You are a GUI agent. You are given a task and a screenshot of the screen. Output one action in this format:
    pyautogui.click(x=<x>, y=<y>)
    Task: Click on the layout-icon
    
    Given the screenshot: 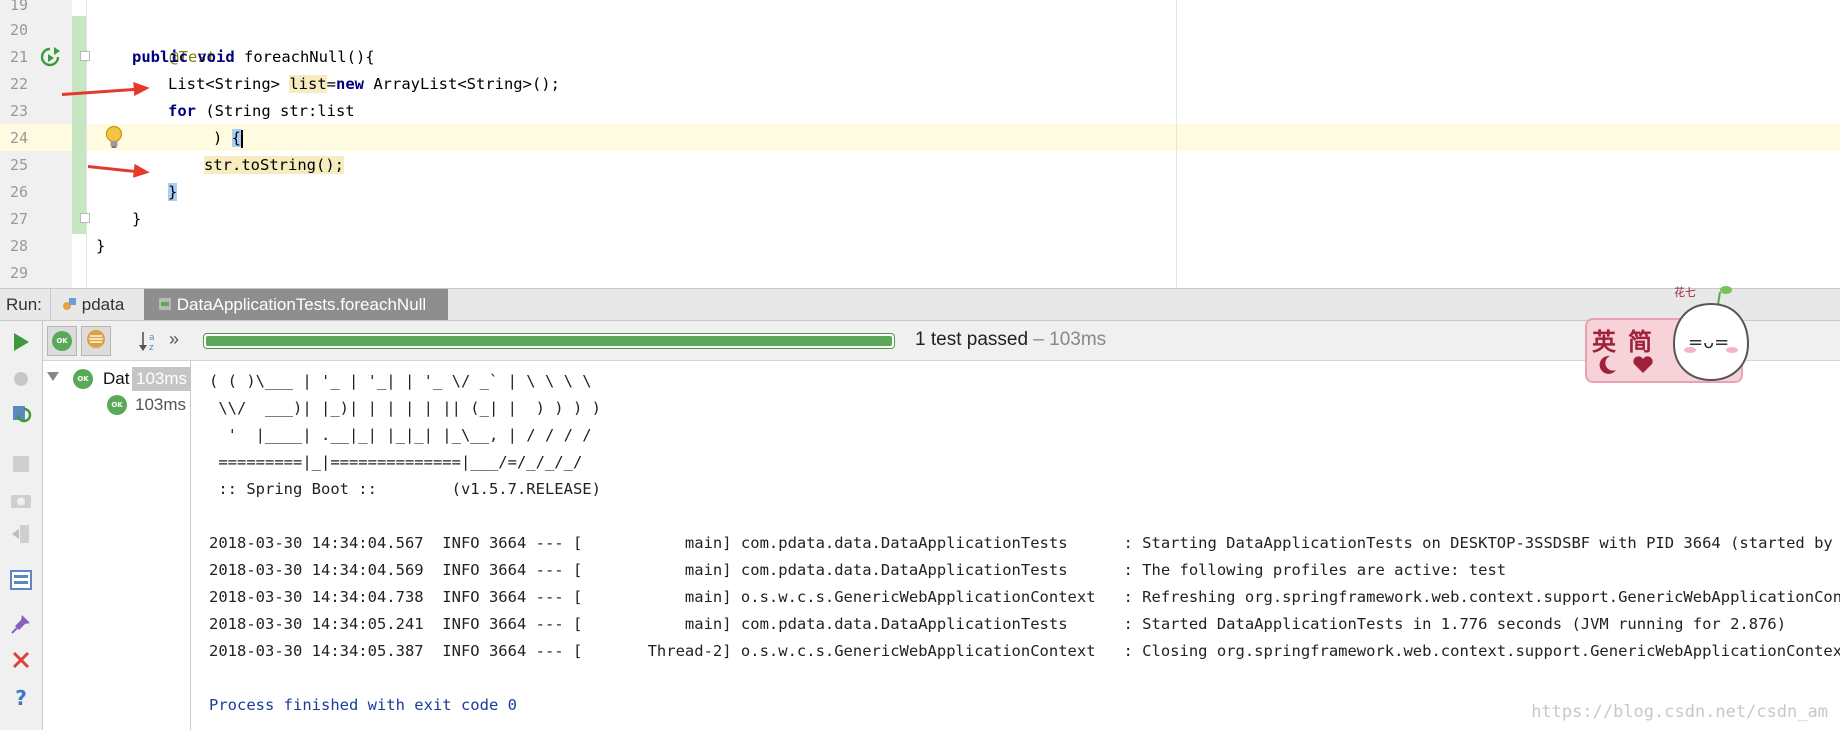 What is the action you would take?
    pyautogui.click(x=21, y=580)
    